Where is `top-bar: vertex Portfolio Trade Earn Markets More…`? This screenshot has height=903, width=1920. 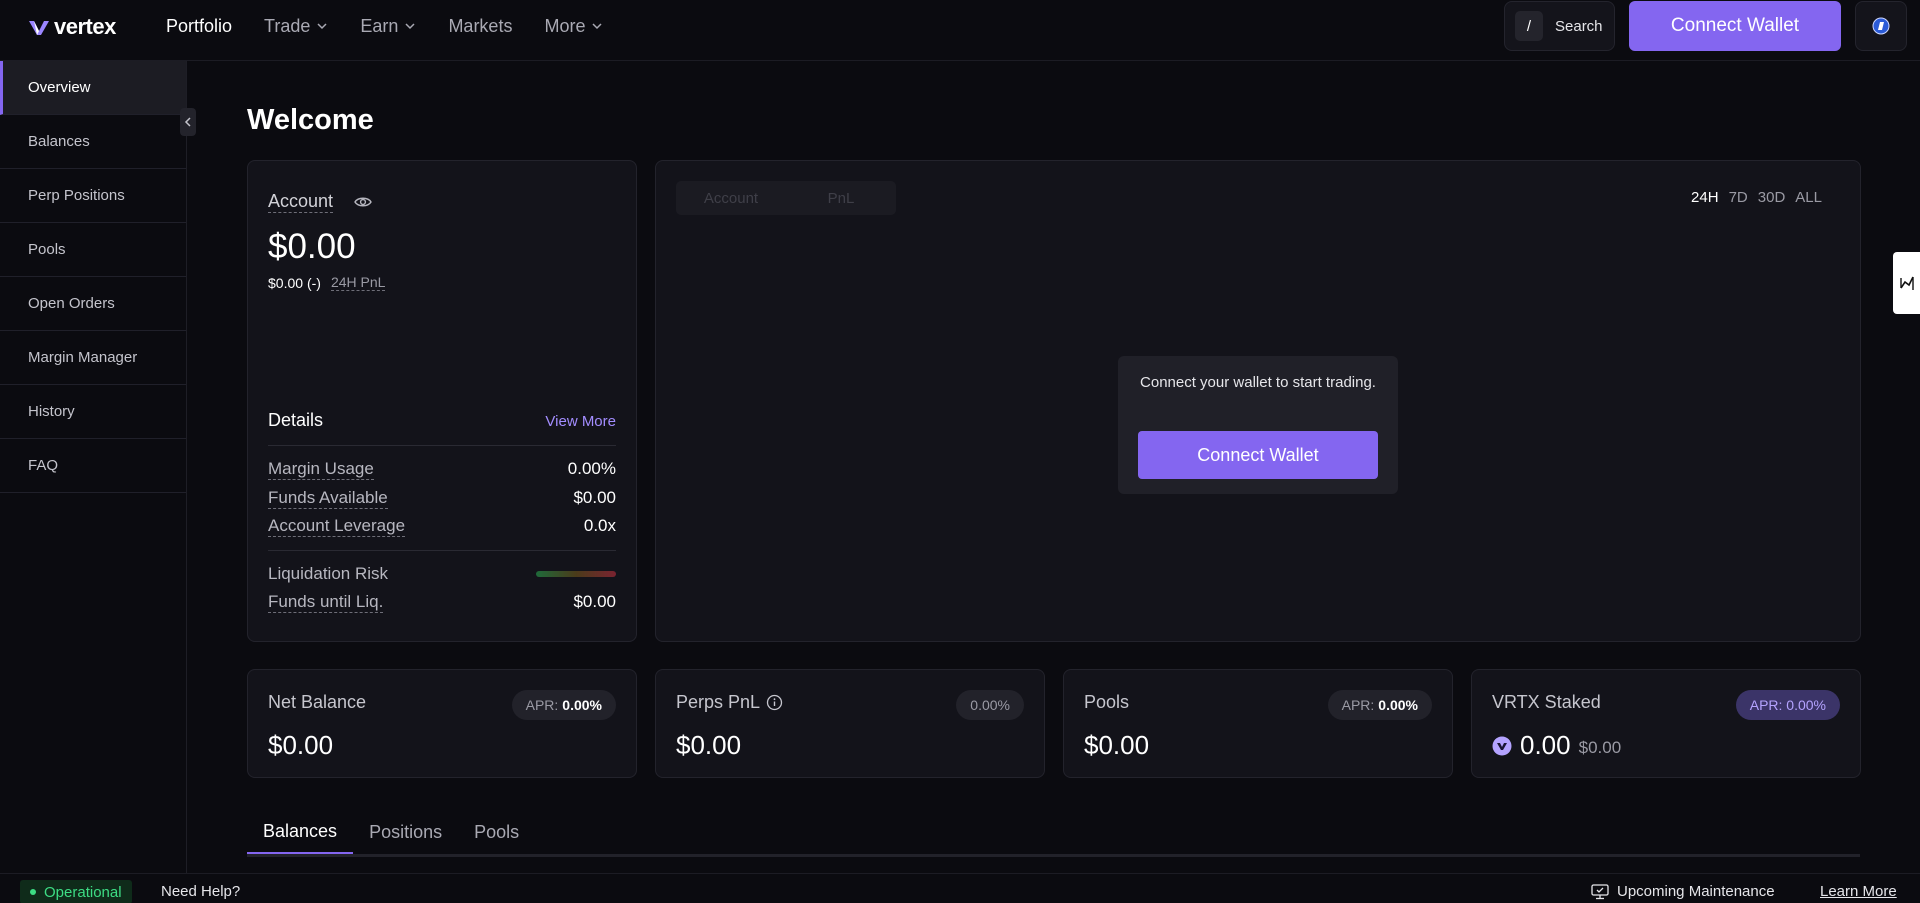 top-bar: vertex Portfolio Trade Earn Markets More… is located at coordinates (960, 30).